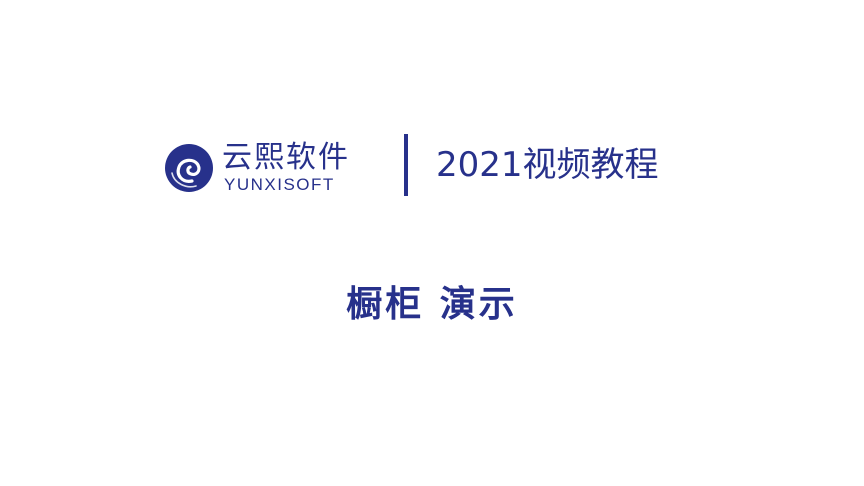 The width and height of the screenshot is (864, 486). I want to click on topic-title: 橱柜 演示, so click(432, 304).